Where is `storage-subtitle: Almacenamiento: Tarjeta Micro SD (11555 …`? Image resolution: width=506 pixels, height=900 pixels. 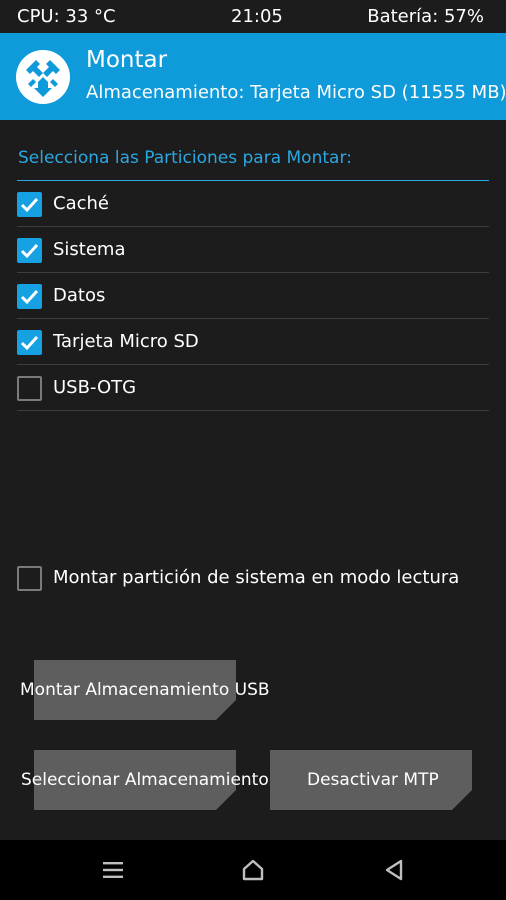
storage-subtitle: Almacenamiento: Tarjeta Micro SD (11555 … is located at coordinates (296, 92).